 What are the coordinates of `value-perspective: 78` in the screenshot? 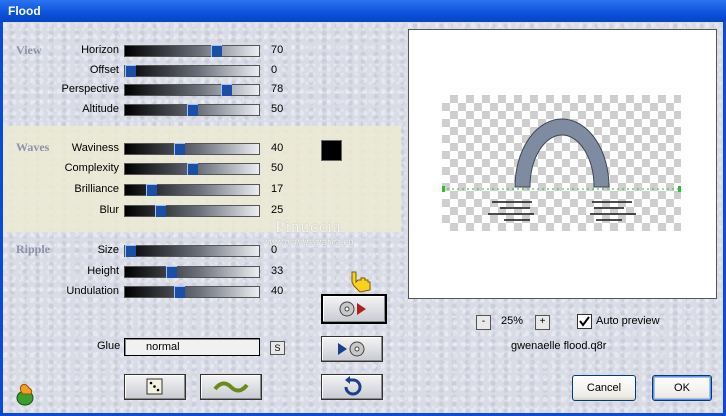 It's located at (277, 89).